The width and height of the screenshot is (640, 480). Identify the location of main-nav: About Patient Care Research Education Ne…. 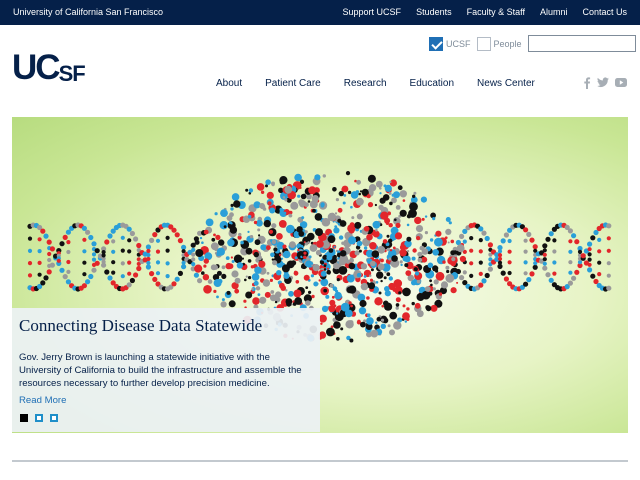
(375, 83).